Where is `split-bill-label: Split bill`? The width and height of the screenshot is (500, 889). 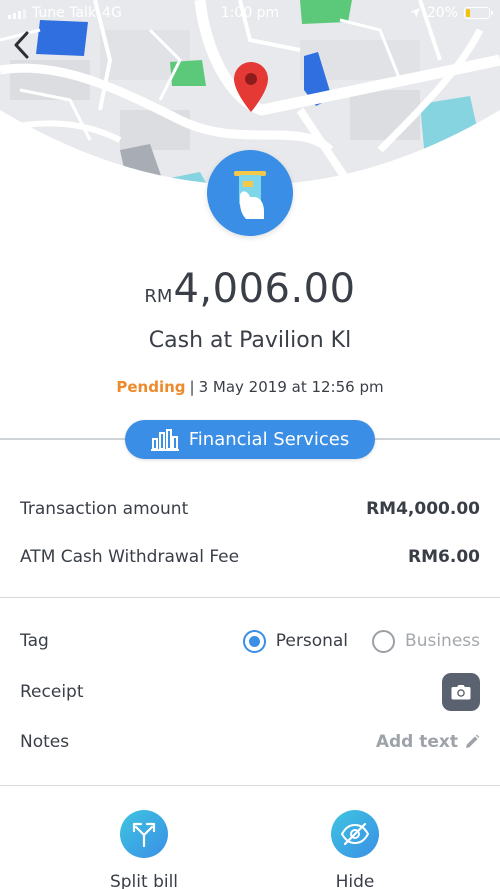
split-bill-label: Split bill is located at coordinates (144, 880).